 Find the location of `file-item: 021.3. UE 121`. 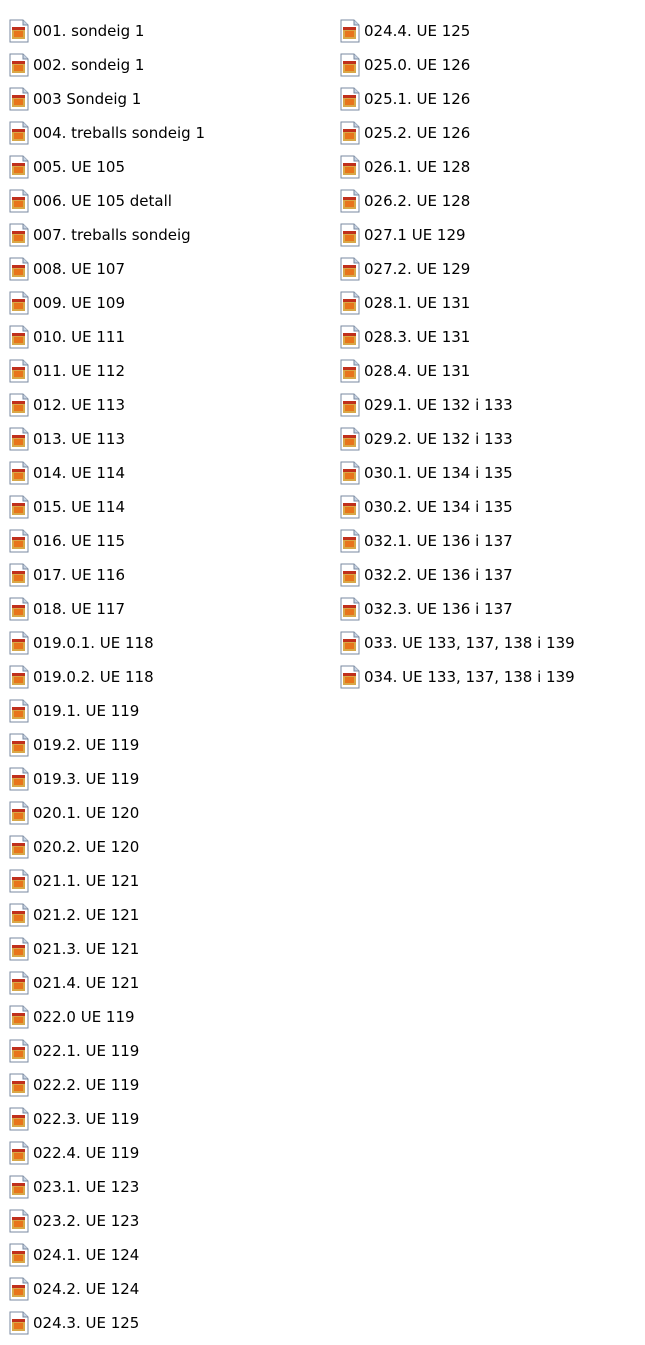

file-item: 021.3. UE 121 is located at coordinates (106, 949).